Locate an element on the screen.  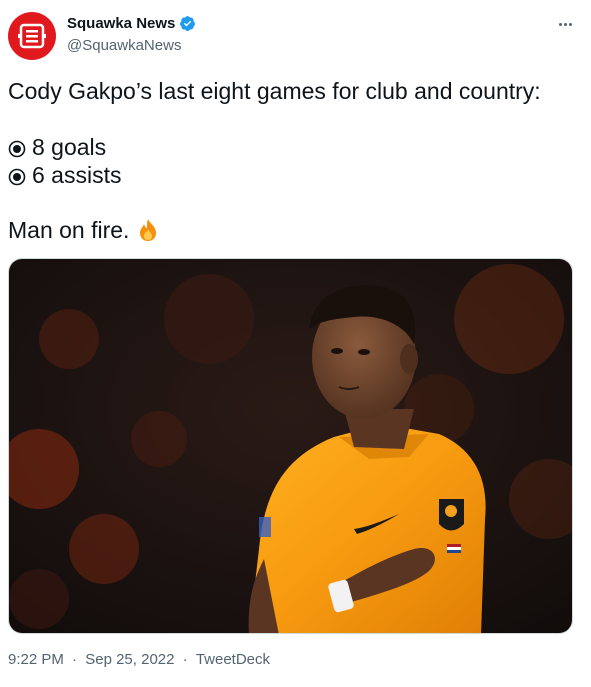
verified-badge-icon is located at coordinates (188, 23).